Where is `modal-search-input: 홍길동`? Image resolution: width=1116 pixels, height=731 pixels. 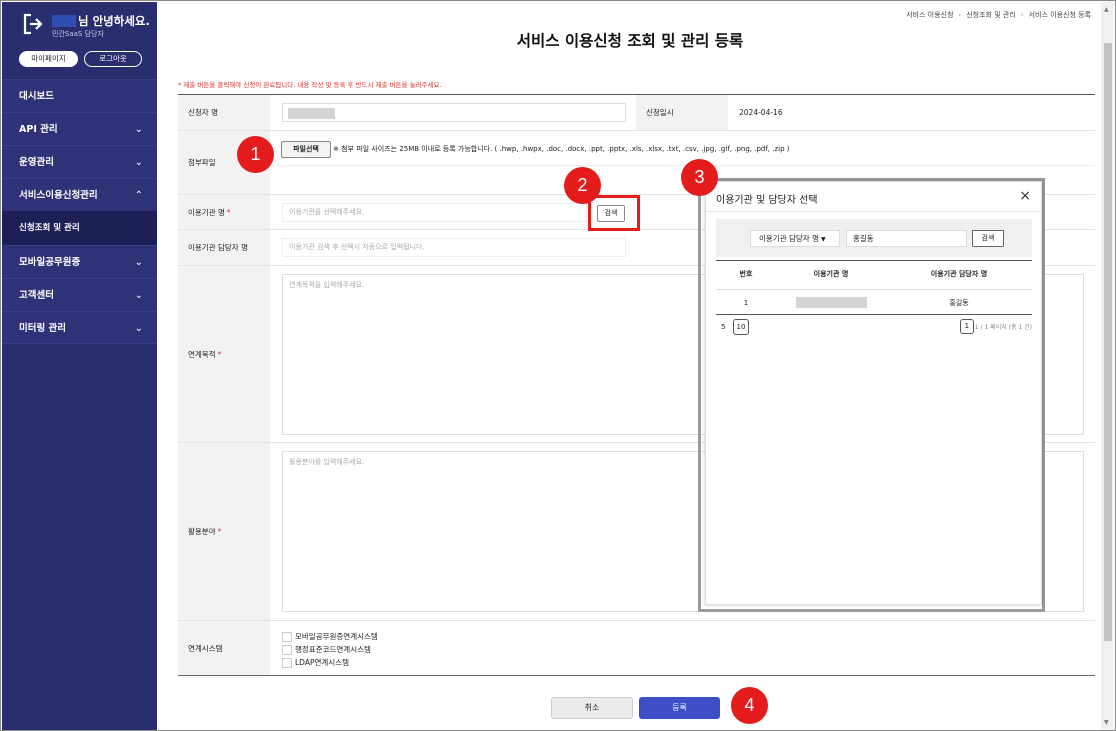 modal-search-input: 홍길동 is located at coordinates (906, 238).